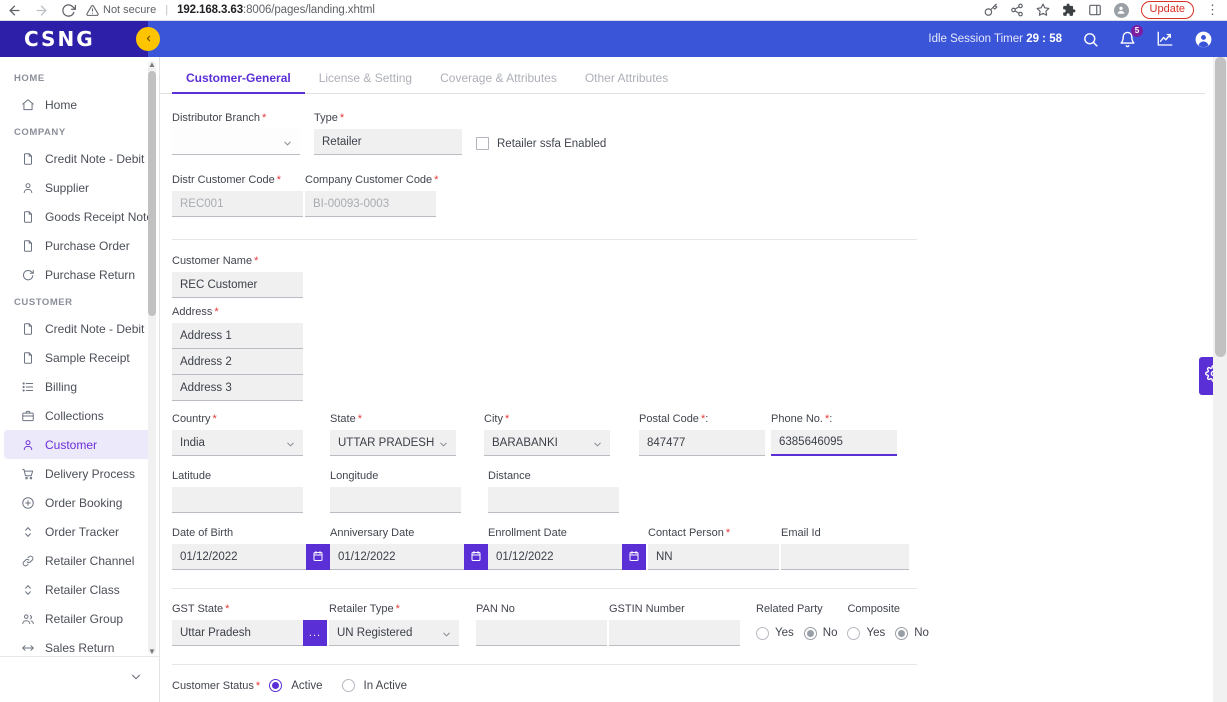 The image size is (1227, 702). Describe the element at coordinates (1090, 39) in the screenshot. I see `search-icon` at that location.